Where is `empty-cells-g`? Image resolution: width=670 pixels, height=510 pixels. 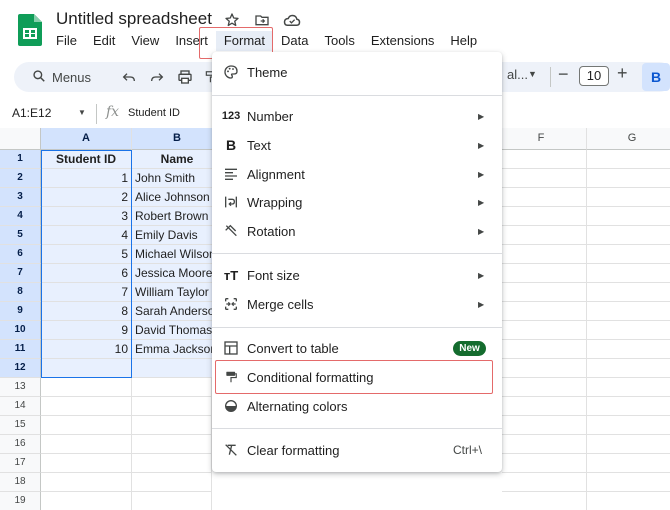
empty-cells-g is located at coordinates (628, 330).